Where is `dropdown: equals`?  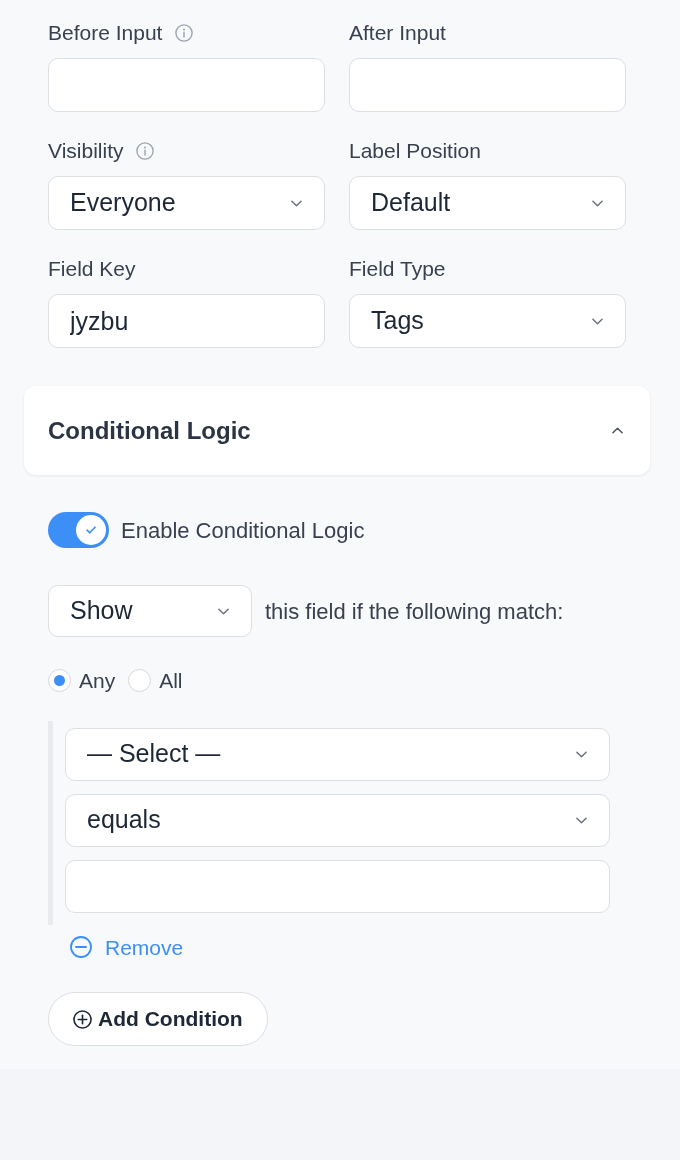
dropdown: equals is located at coordinates (337, 820).